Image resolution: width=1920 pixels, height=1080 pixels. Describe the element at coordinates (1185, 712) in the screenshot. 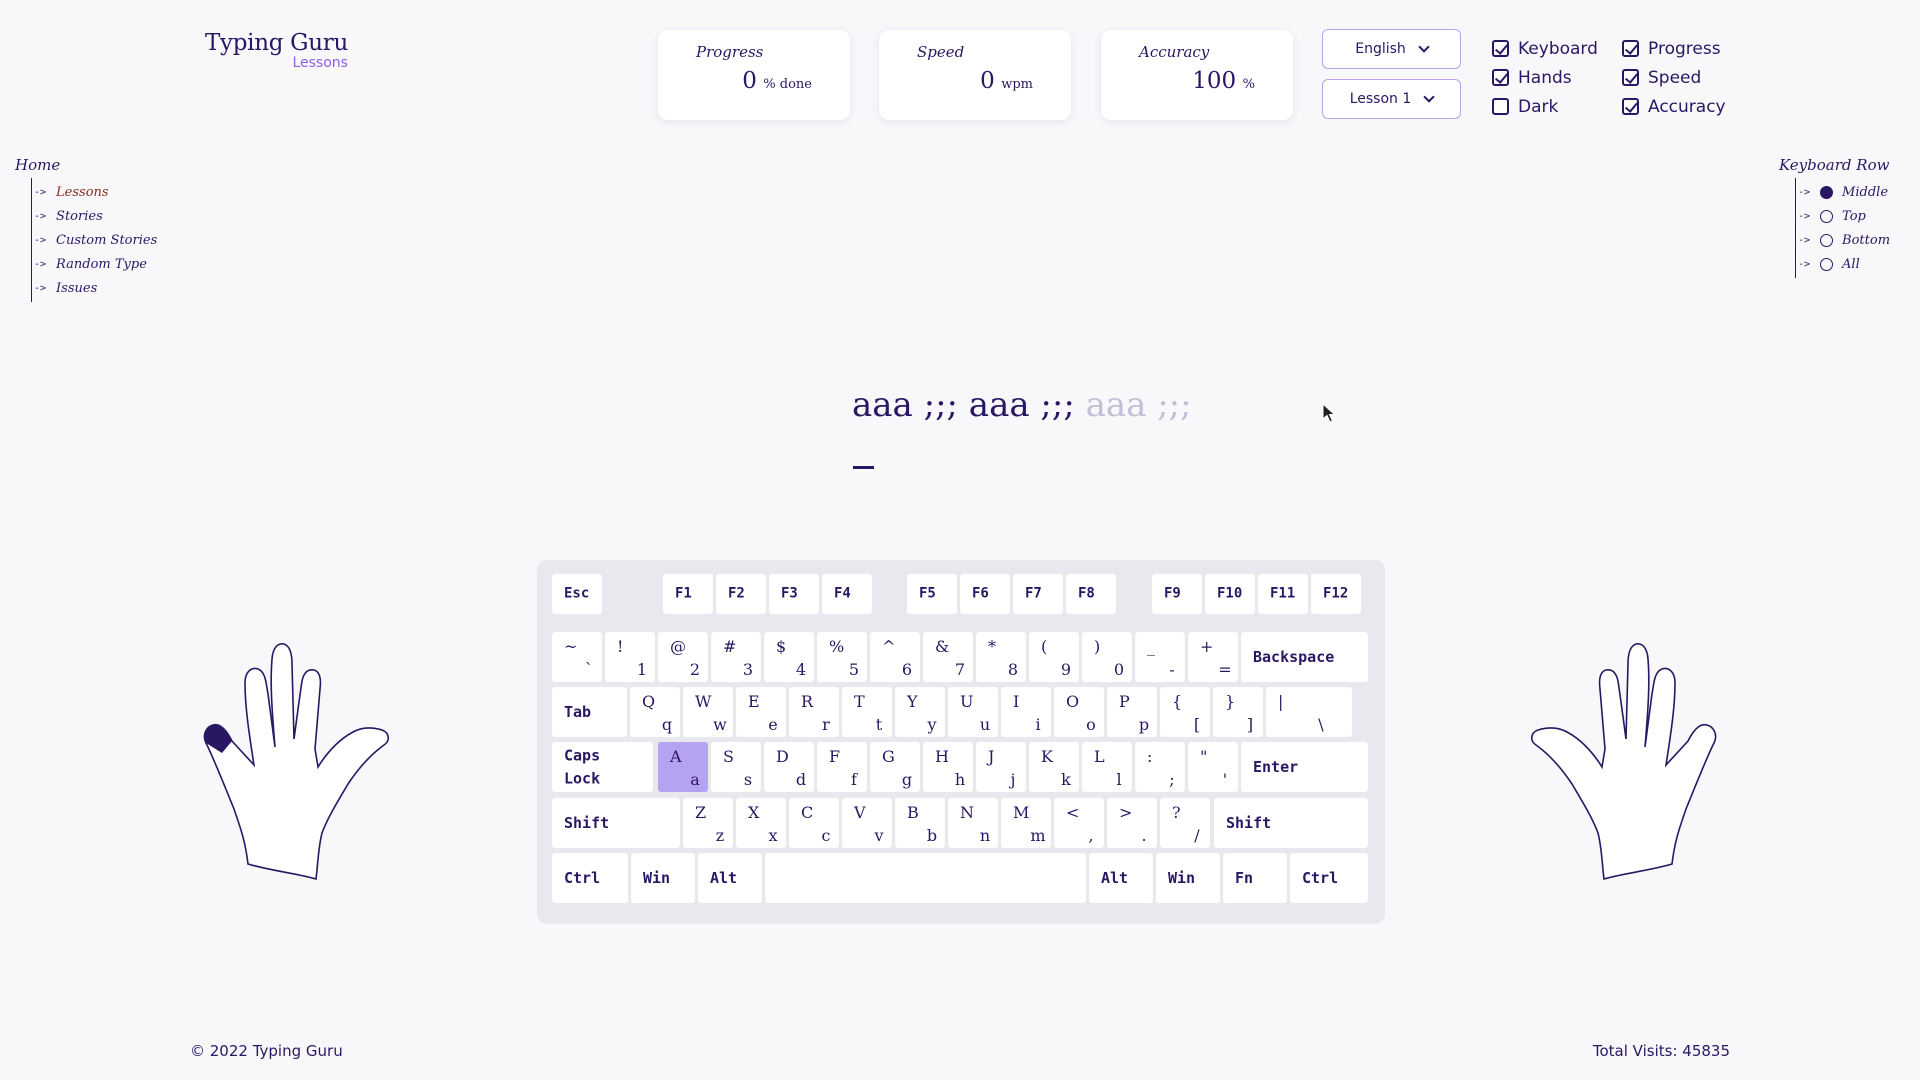

I see `key-sym: {[` at that location.